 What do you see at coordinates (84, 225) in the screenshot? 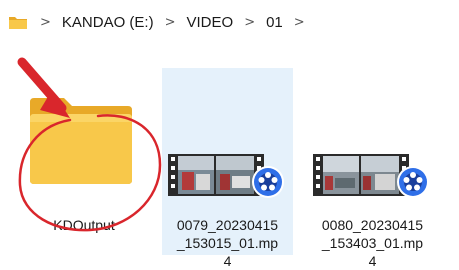
I see `file-name-label: KDOutput` at bounding box center [84, 225].